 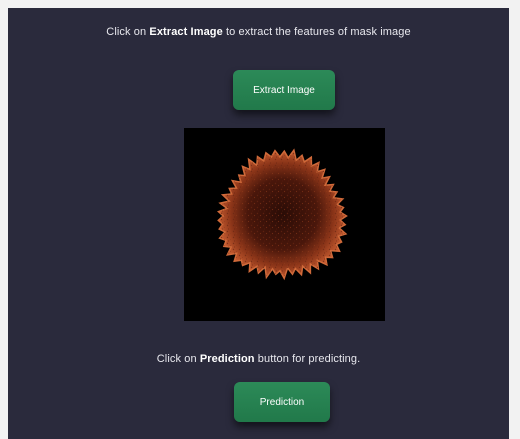 I want to click on prediction-button: Prediction, so click(x=282, y=402).